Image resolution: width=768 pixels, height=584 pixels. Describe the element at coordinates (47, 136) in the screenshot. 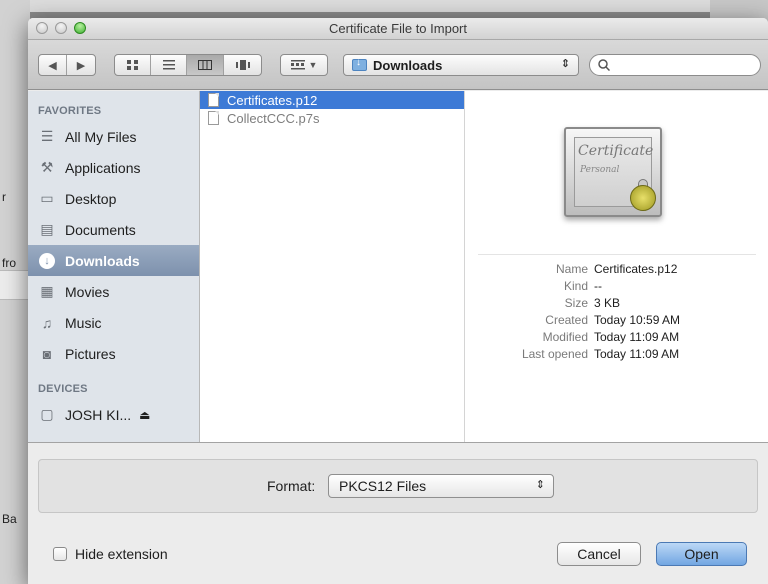

I see `all-files-icon: ☰` at that location.